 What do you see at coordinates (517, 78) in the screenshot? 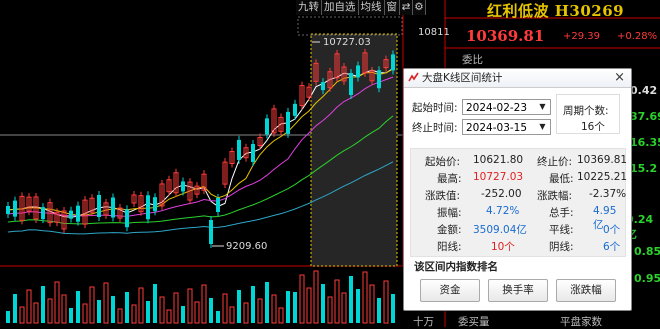
I see `dialog-title-bar: 大盘K线区间统计 ×` at bounding box center [517, 78].